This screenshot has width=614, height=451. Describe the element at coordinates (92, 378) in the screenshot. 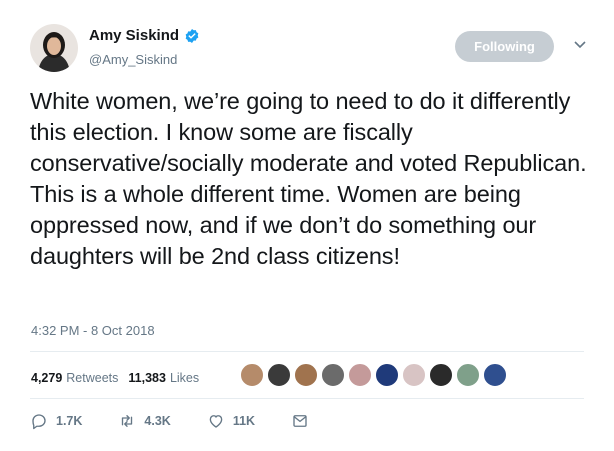

I see `retweets-label: Retweets` at that location.